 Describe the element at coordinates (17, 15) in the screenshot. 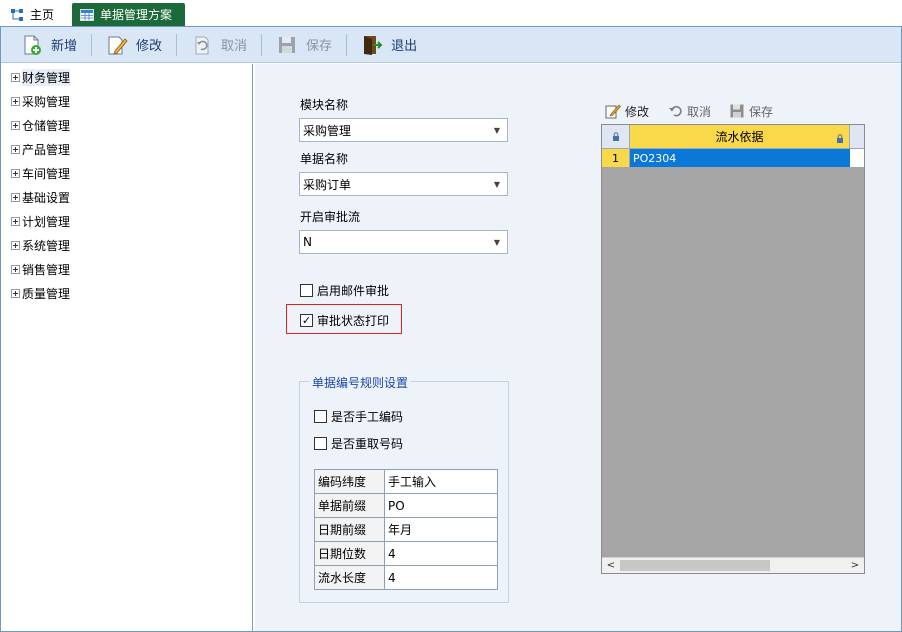

I see `tree-icon` at that location.